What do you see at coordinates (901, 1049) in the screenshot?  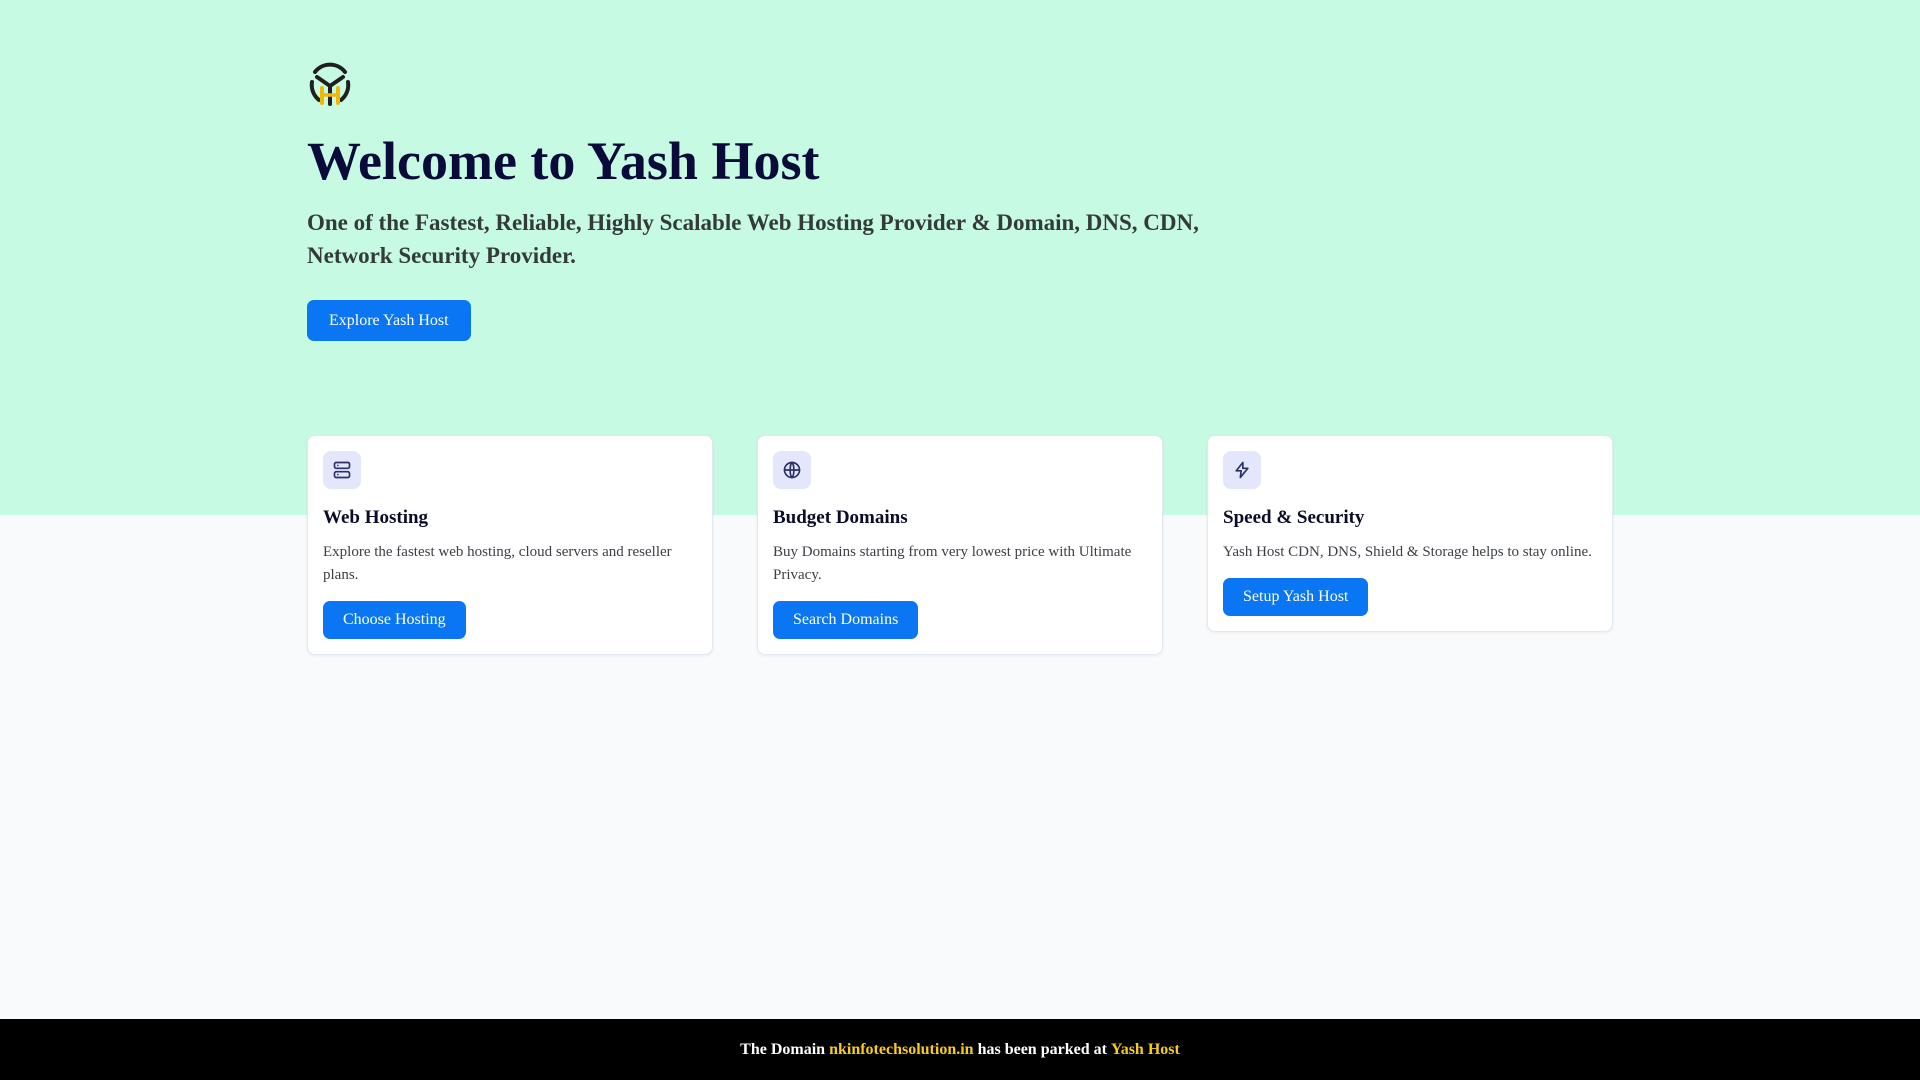 I see `footer-domain: nkinfotechsolution.in` at bounding box center [901, 1049].